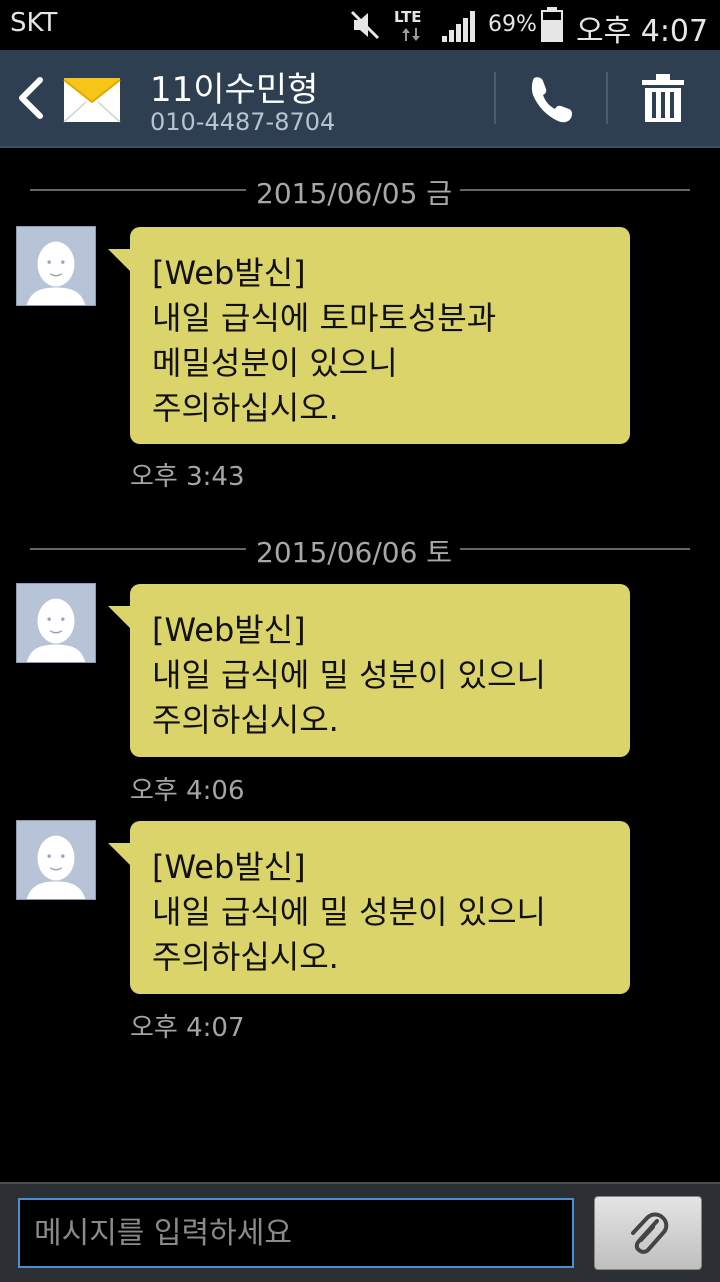  Describe the element at coordinates (34, 23) in the screenshot. I see `carrier-label: SKT` at that location.